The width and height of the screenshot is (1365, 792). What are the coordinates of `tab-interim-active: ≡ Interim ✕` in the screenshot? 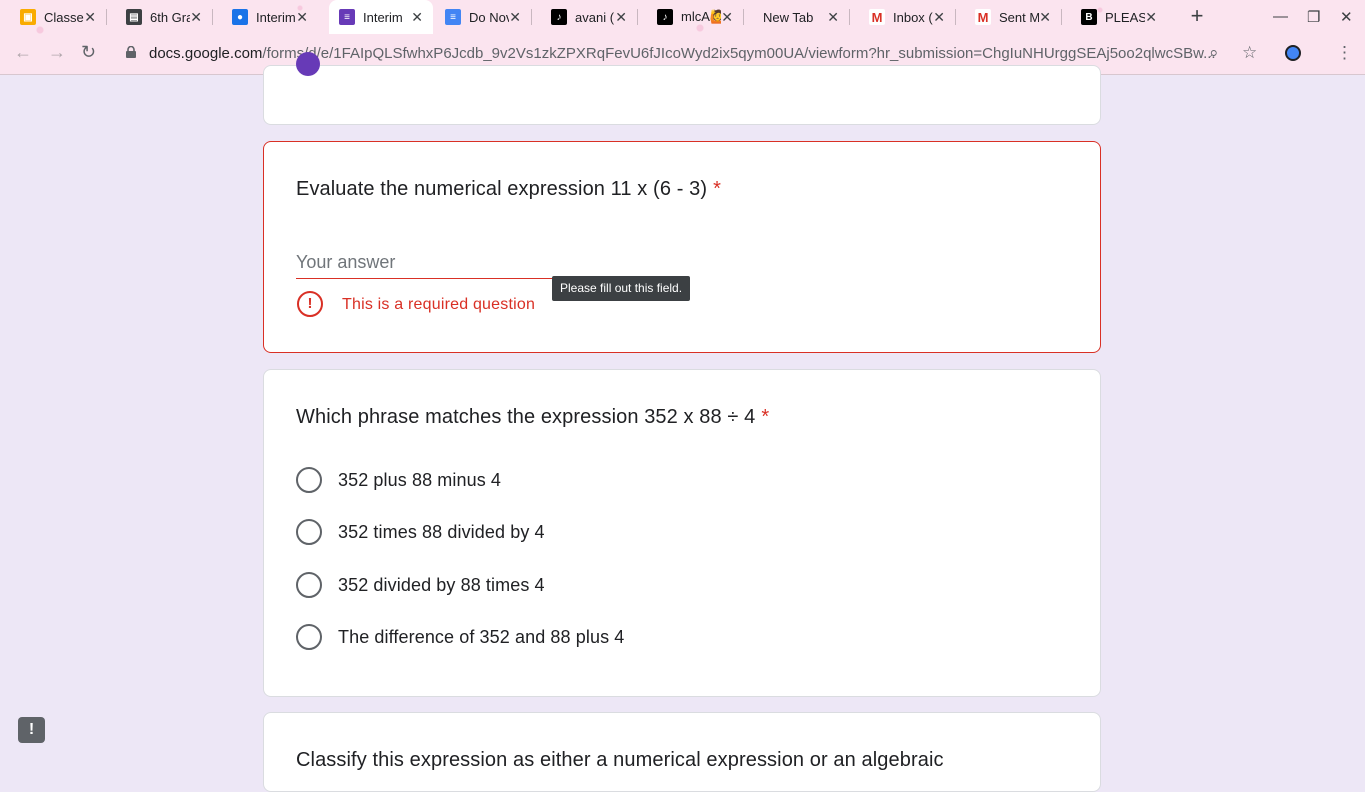 It's located at (381, 17).